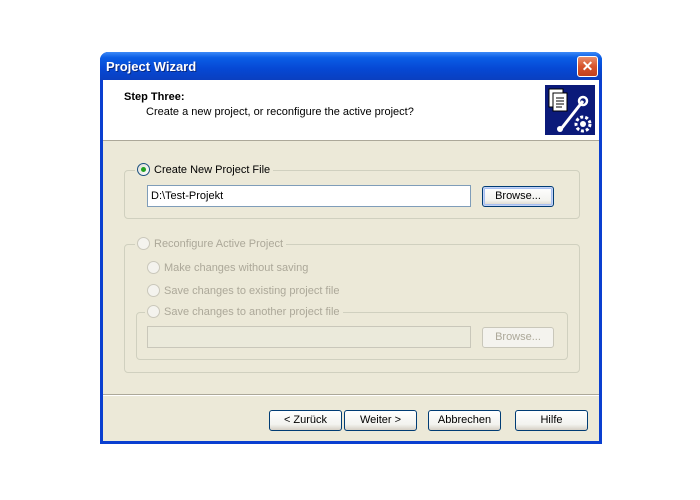 The image size is (700, 500). I want to click on footer-separator, so click(351, 395).